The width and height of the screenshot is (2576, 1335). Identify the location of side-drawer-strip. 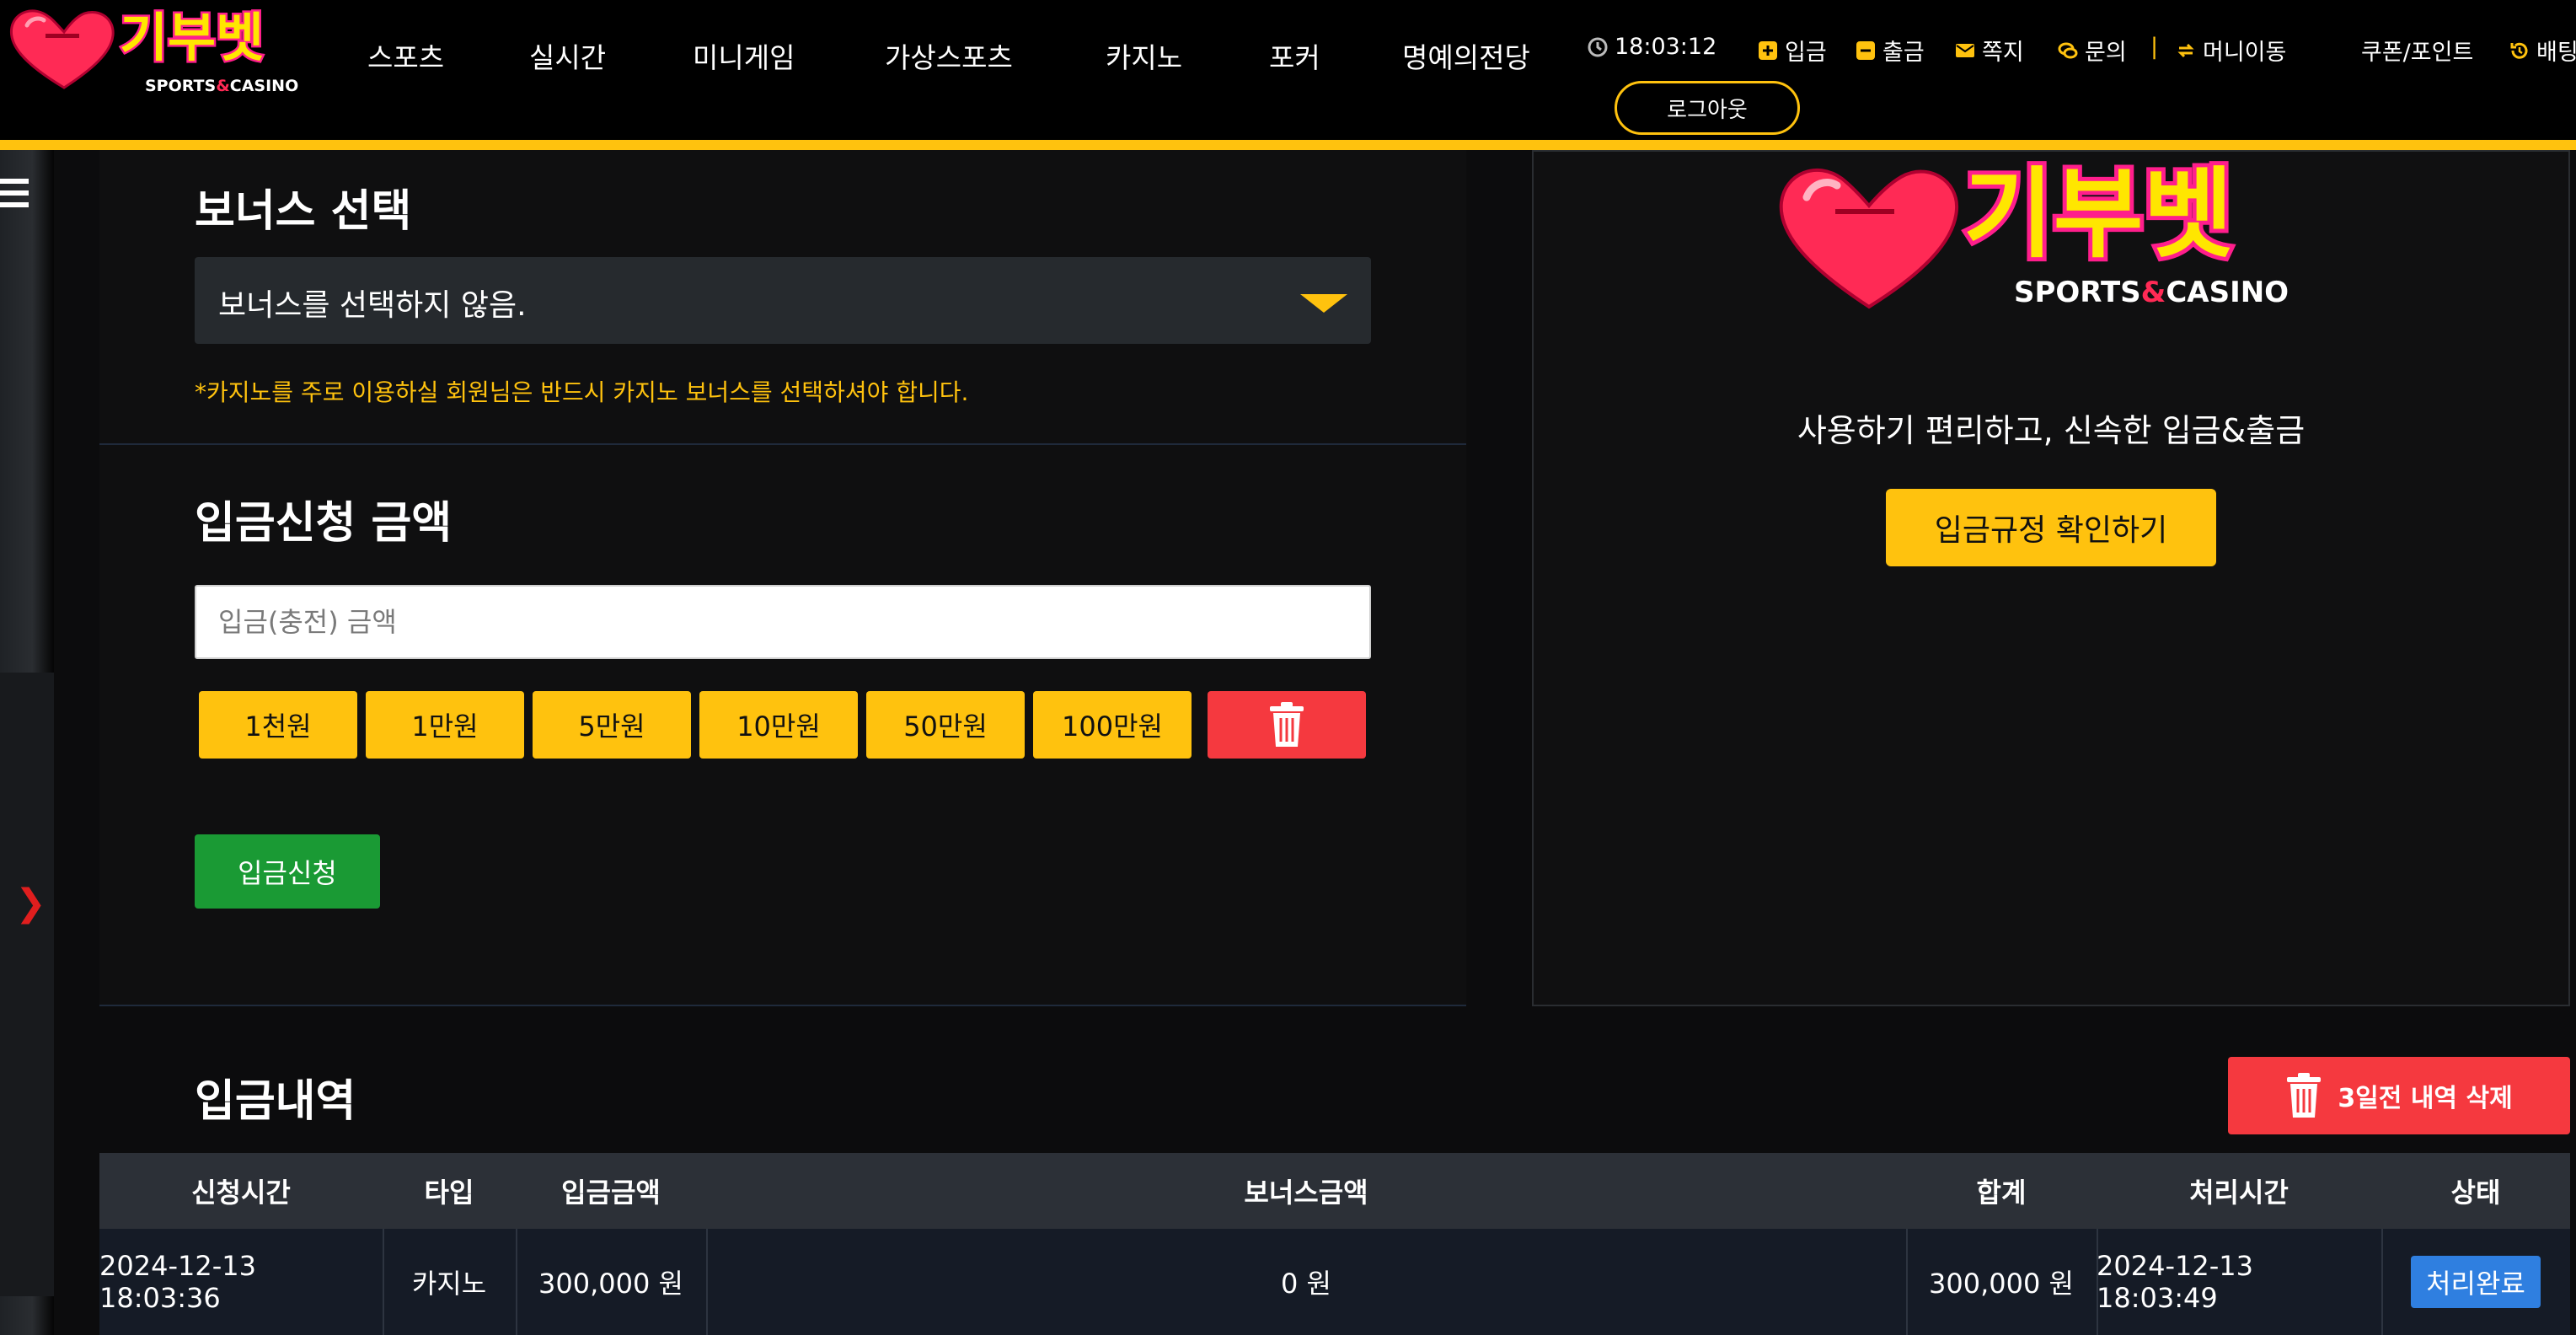
(27, 742).